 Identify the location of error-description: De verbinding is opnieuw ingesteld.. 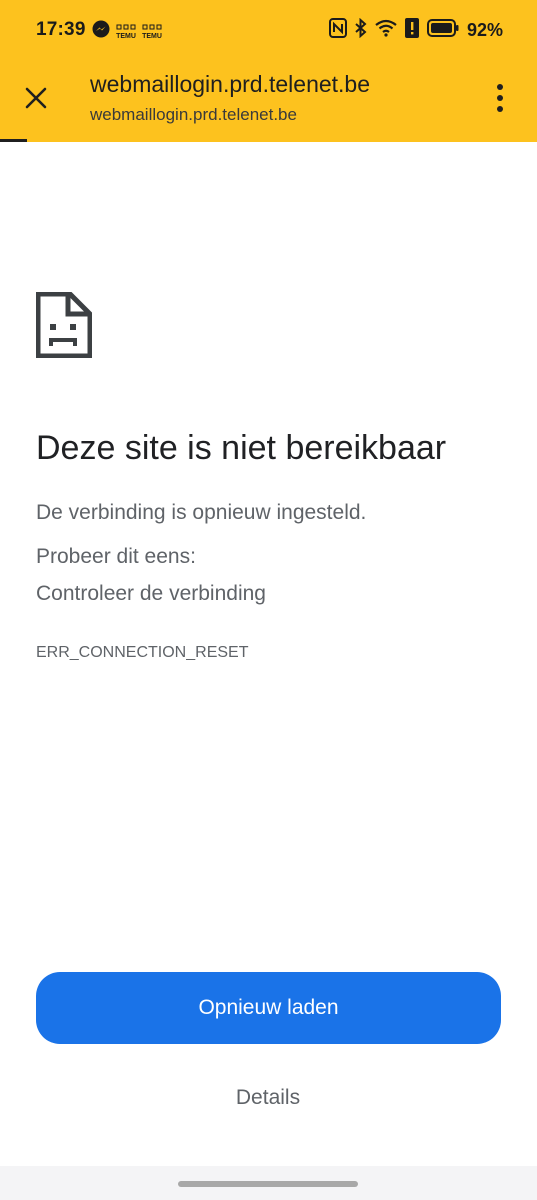
(201, 512).